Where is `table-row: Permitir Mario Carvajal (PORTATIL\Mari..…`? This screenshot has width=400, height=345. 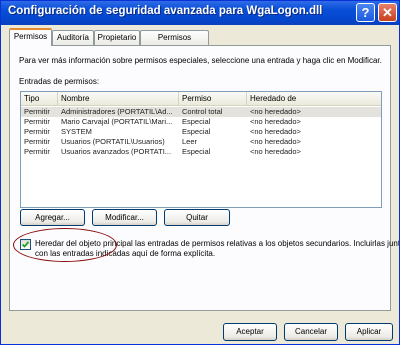
table-row: Permitir Mario Carvajal (PORTATIL\Mari..… is located at coordinates (201, 122).